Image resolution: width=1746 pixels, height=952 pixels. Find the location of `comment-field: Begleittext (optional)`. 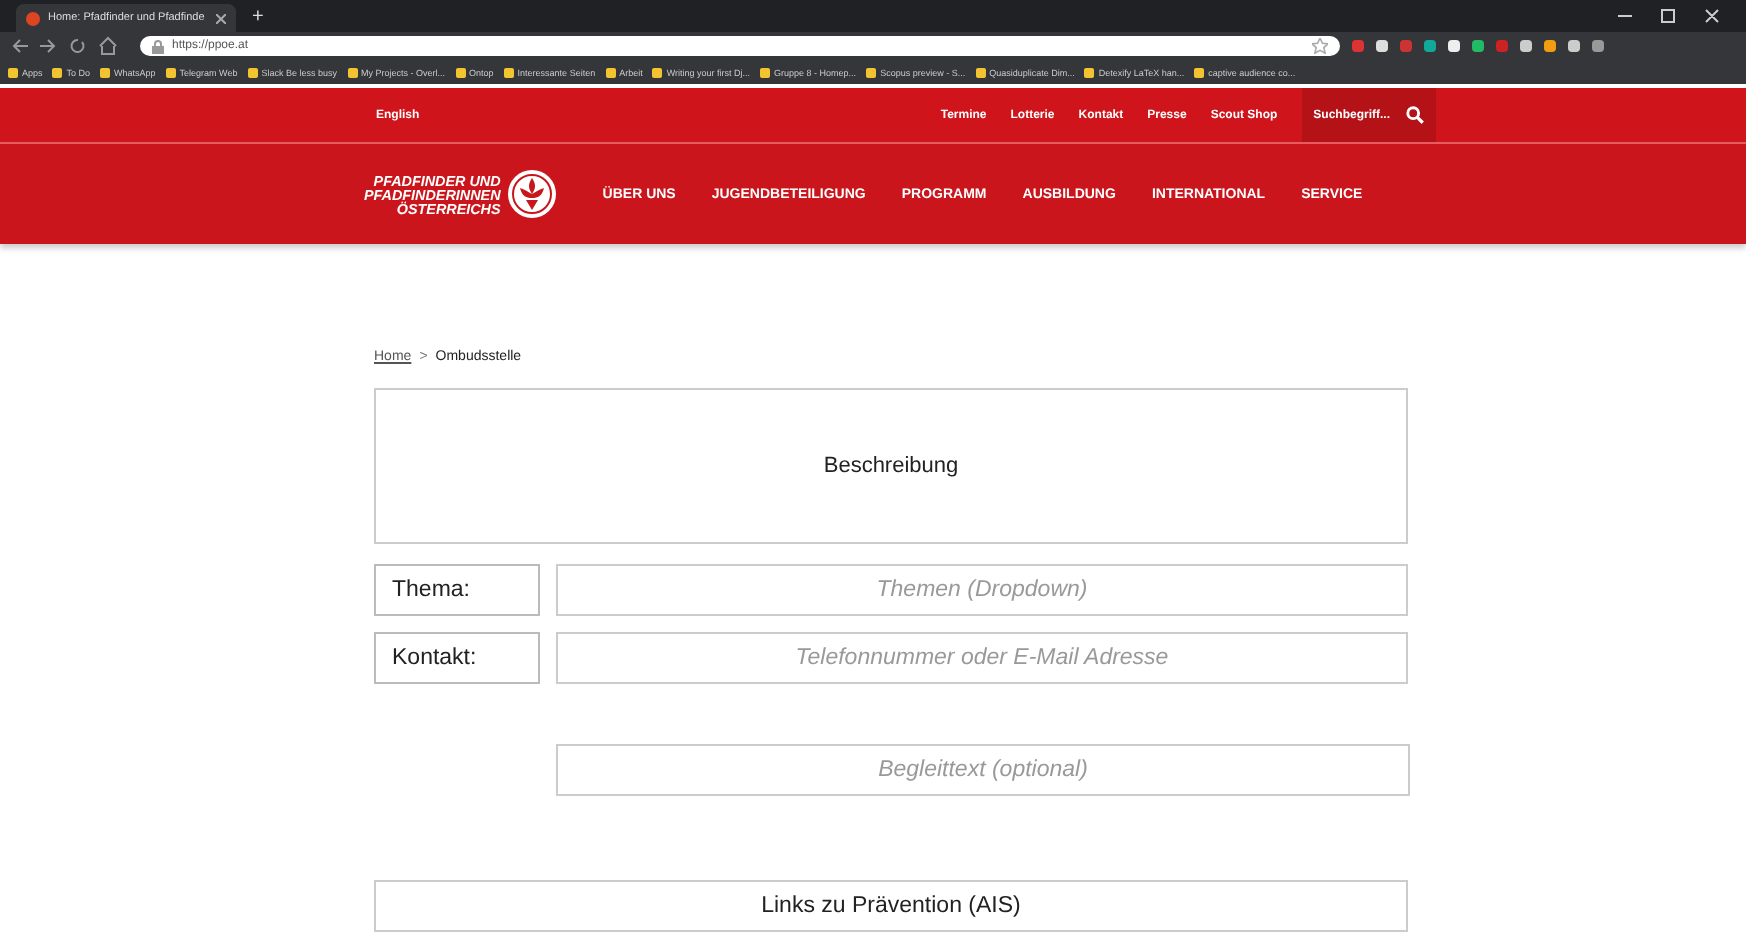

comment-field: Begleittext (optional) is located at coordinates (983, 770).